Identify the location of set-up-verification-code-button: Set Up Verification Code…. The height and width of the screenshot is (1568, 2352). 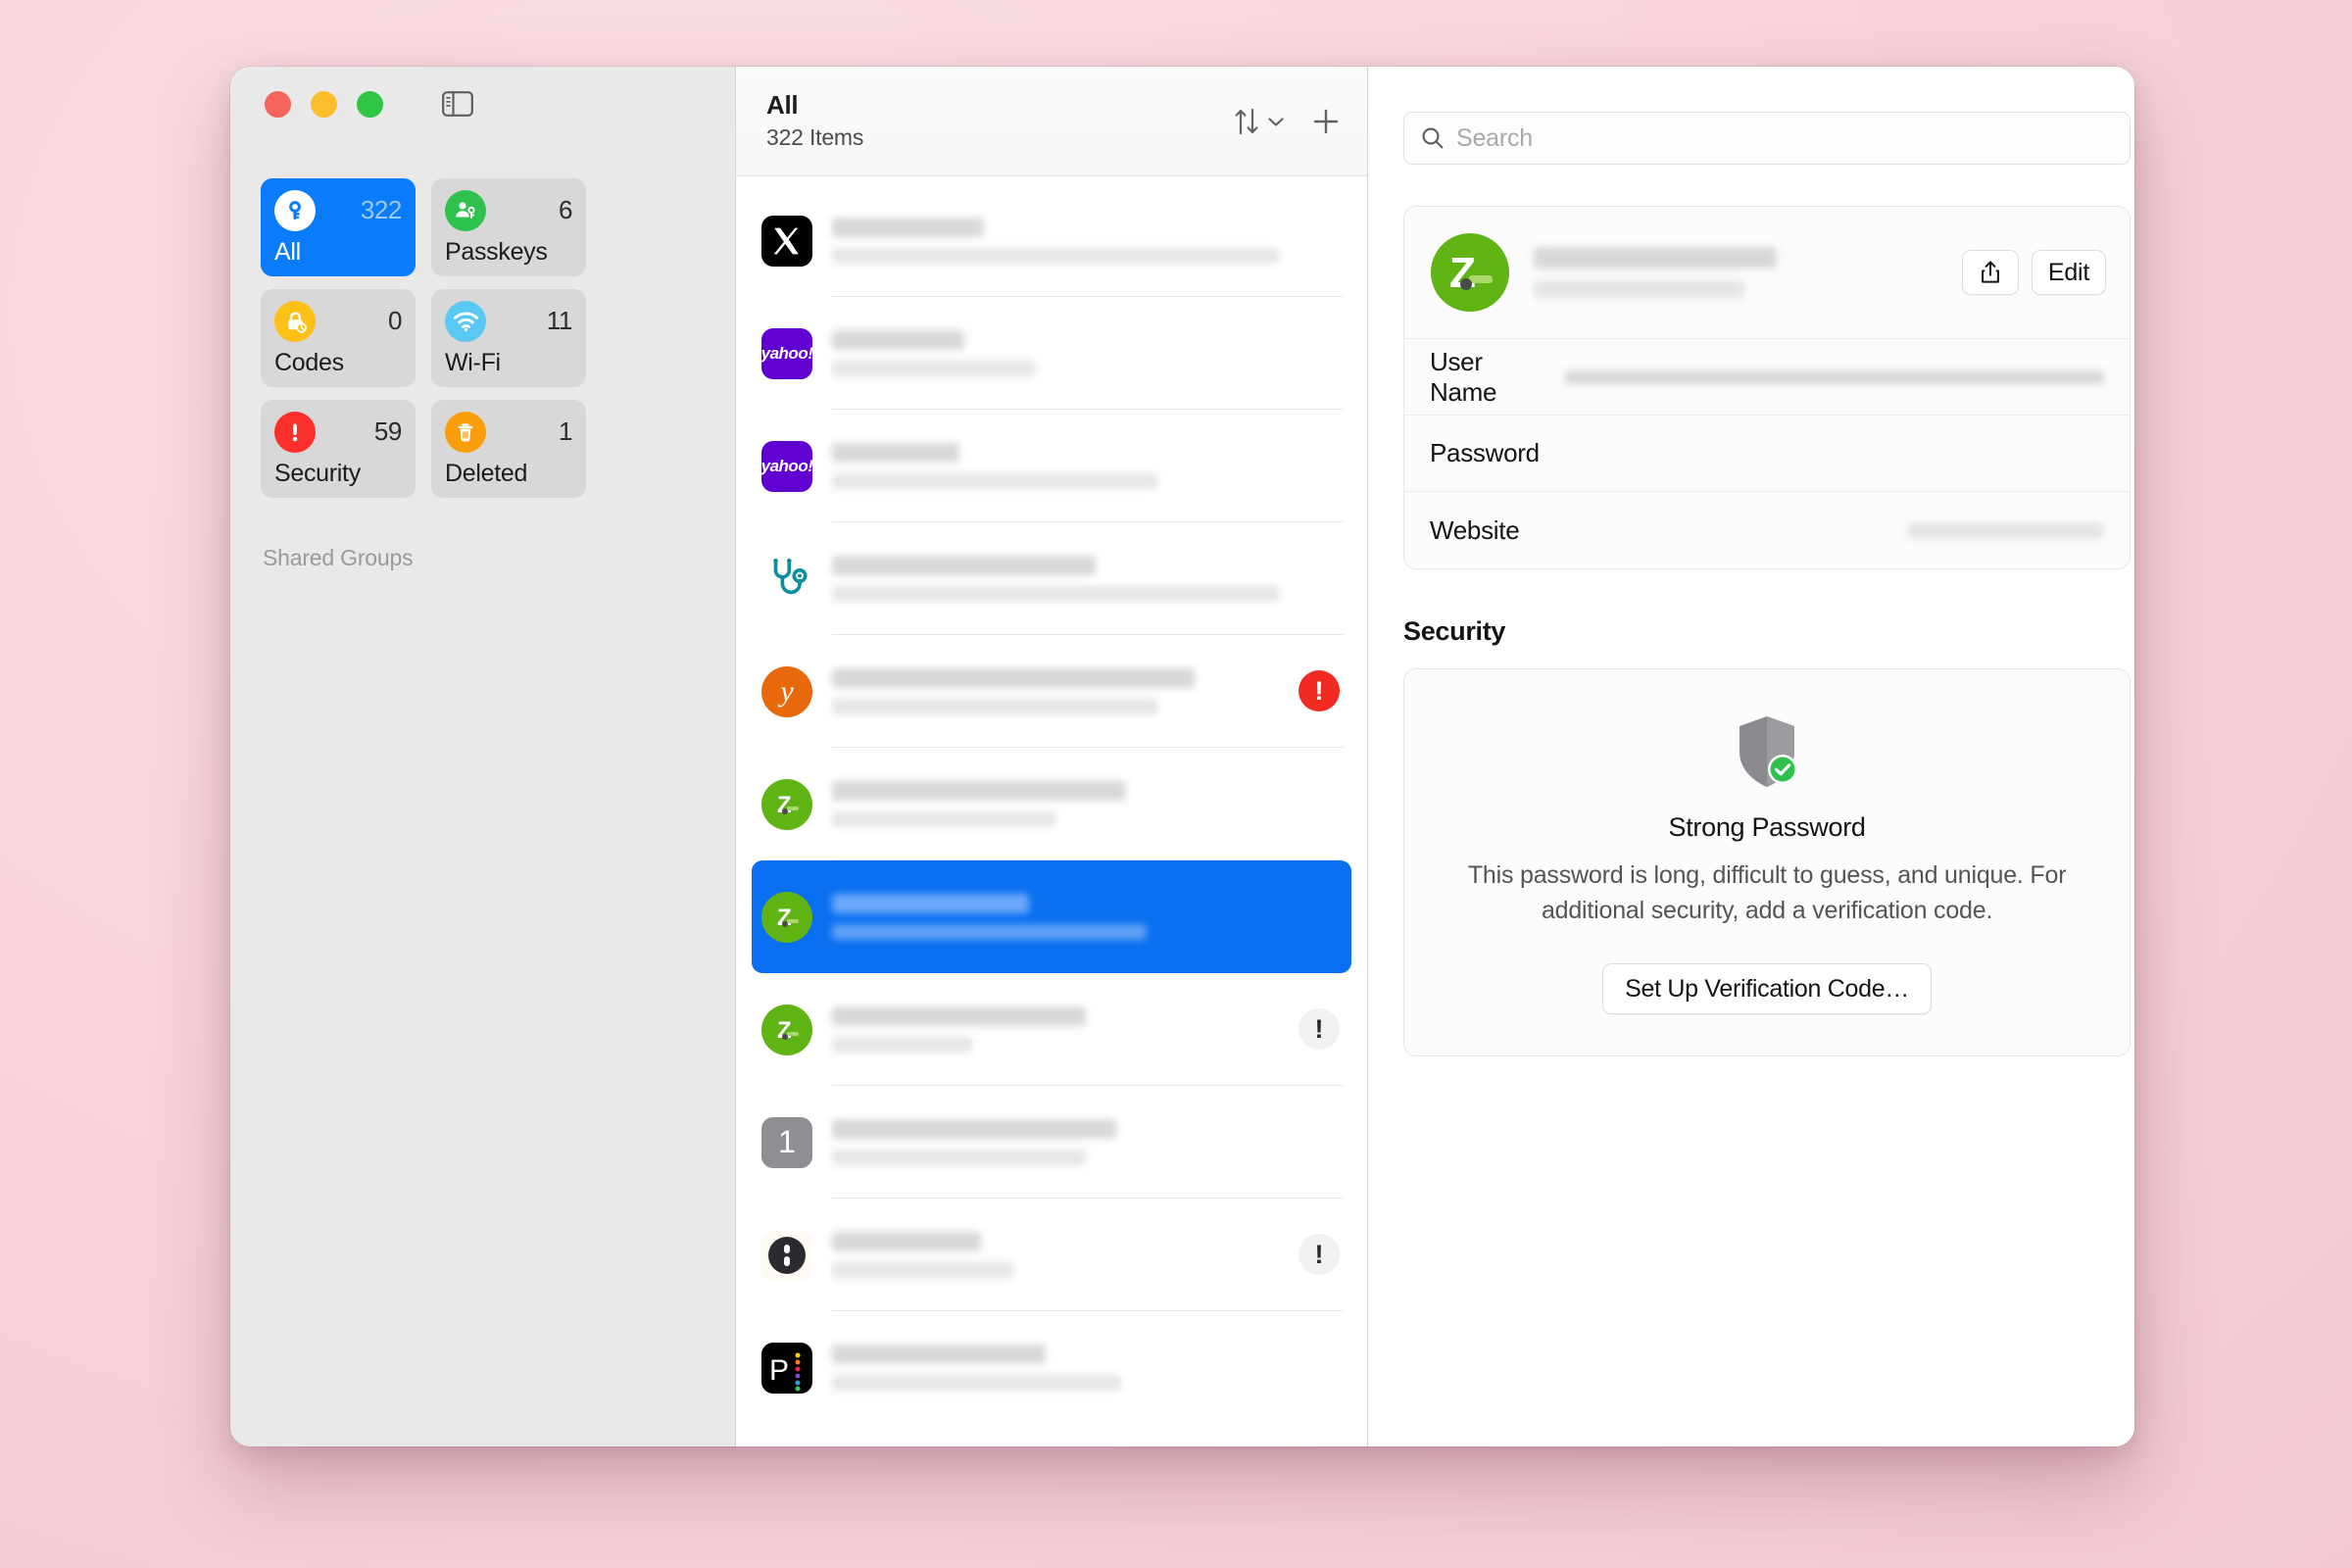
(1767, 988).